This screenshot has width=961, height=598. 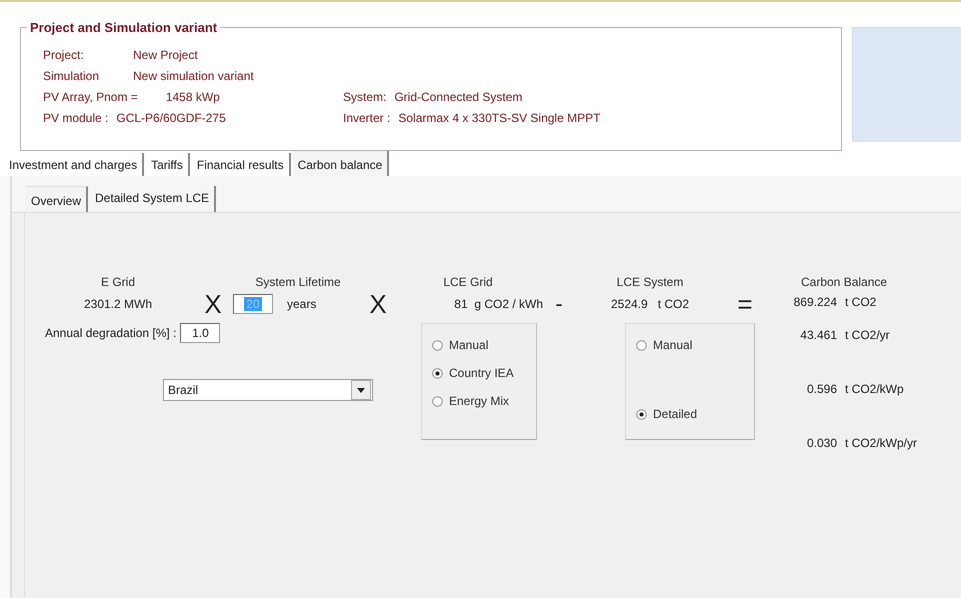 What do you see at coordinates (364, 97) in the screenshot?
I see `field-label: System:` at bounding box center [364, 97].